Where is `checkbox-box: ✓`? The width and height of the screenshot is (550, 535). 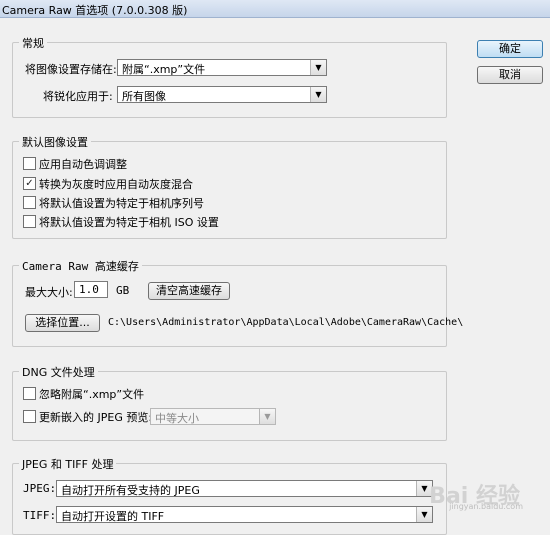
checkbox-box: ✓ is located at coordinates (29, 183).